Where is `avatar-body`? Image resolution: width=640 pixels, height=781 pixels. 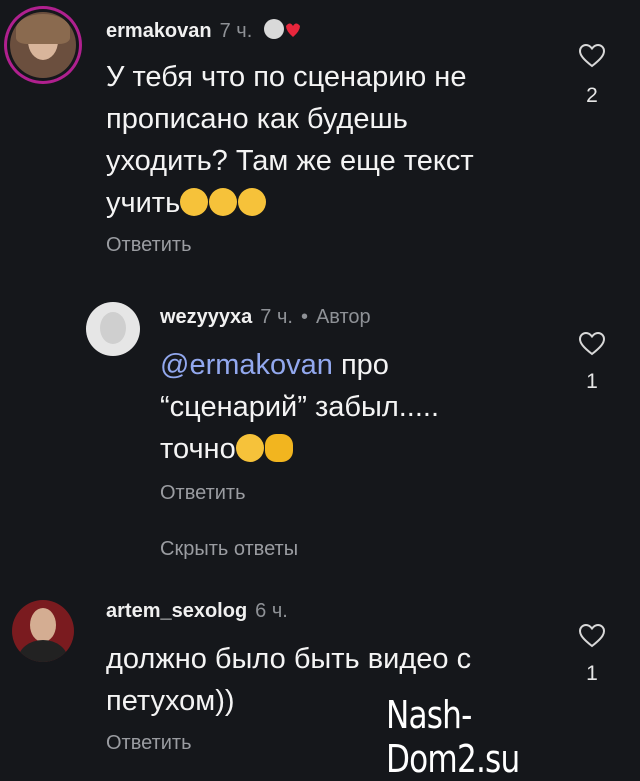 avatar-body is located at coordinates (43, 651).